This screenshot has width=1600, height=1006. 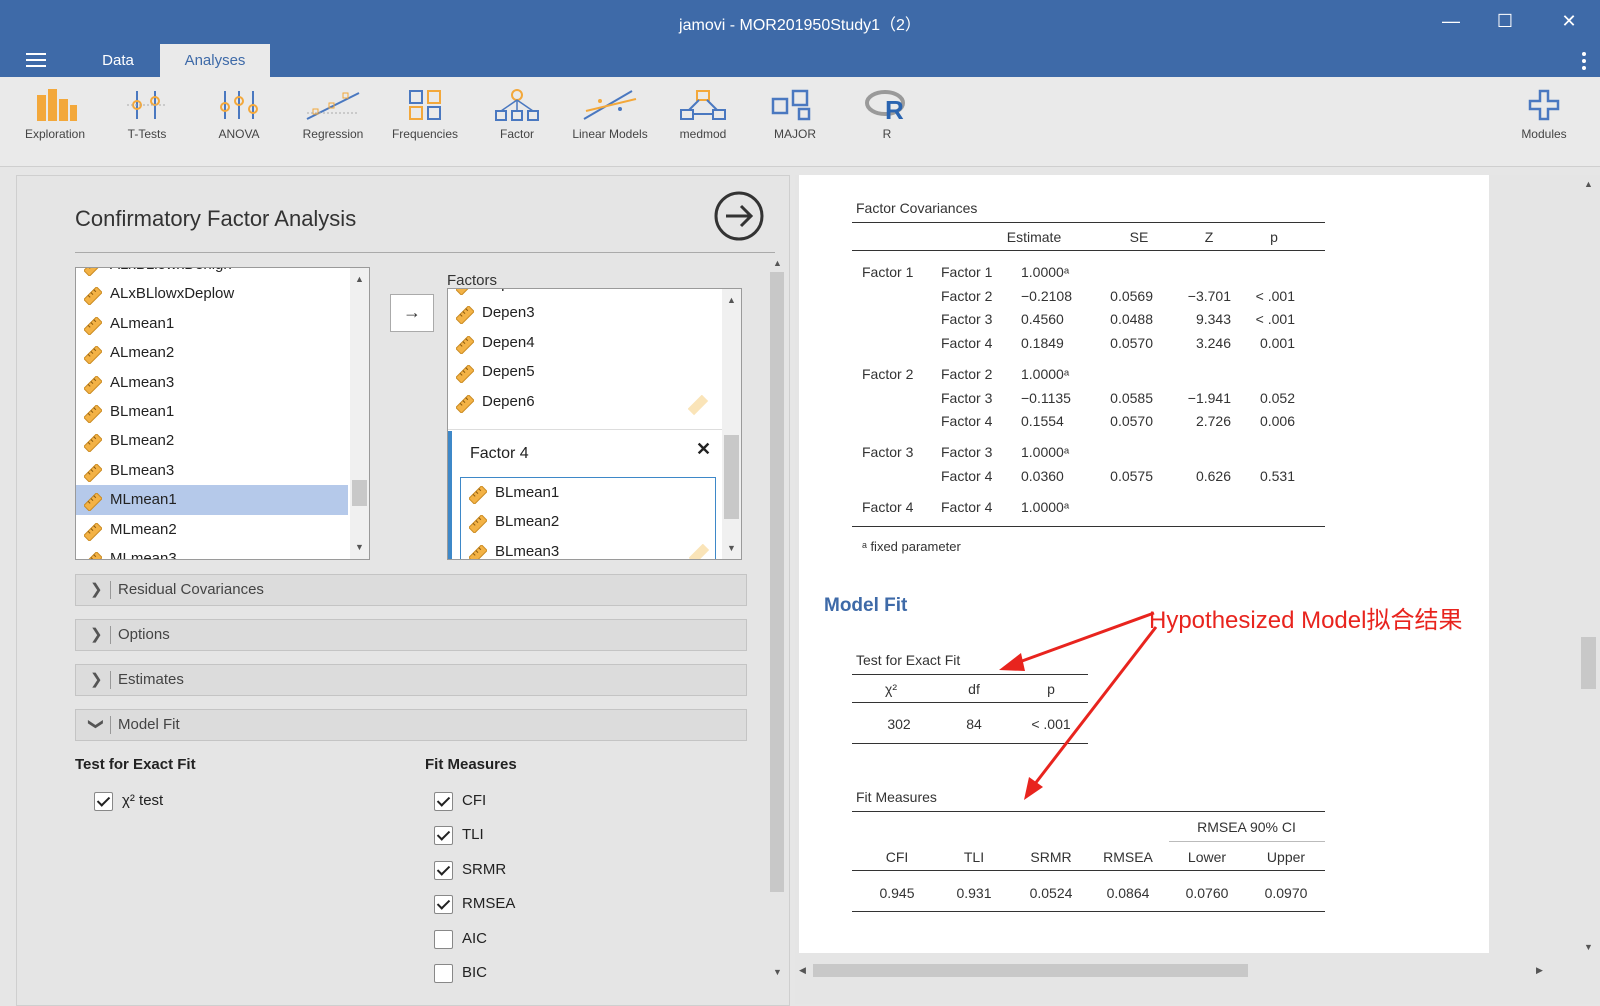 I want to click on ribbon-modules: Modules, so click(x=1544, y=115).